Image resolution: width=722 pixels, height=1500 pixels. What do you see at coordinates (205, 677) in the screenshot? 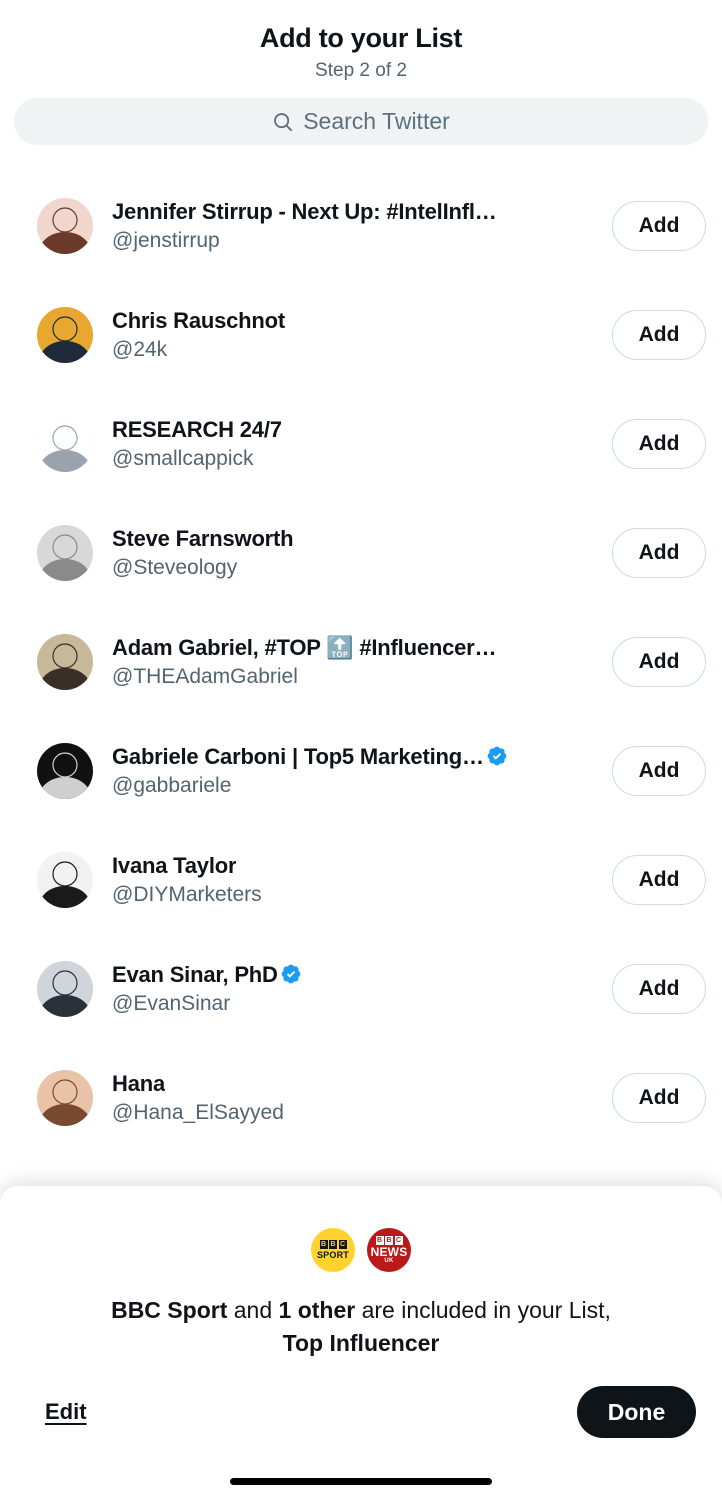
I see `user-handle: @THEAdamGabriel` at bounding box center [205, 677].